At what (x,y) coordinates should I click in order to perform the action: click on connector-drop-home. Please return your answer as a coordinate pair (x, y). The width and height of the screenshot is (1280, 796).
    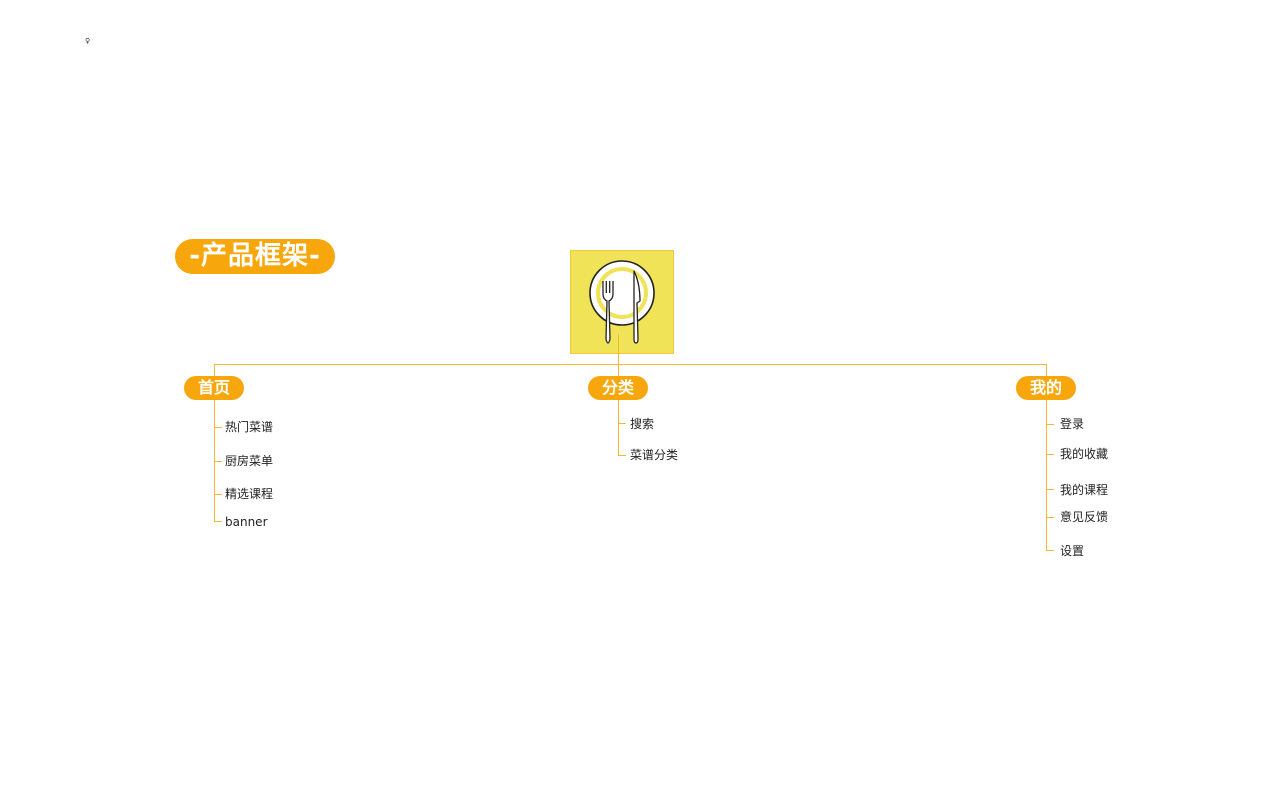
    Looking at the image, I should click on (214, 370).